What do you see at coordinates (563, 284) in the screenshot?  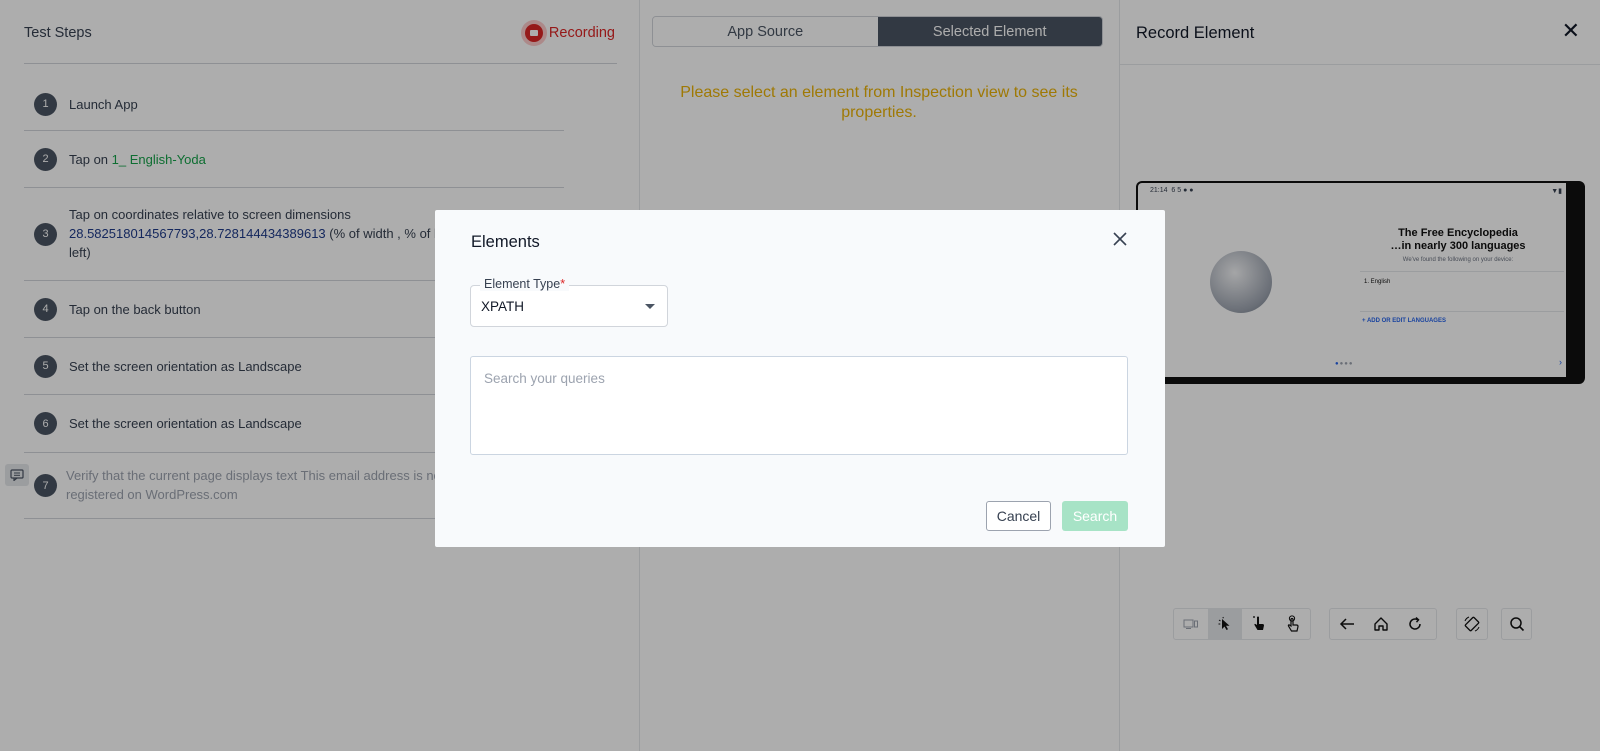 I see `required-mark: *` at bounding box center [563, 284].